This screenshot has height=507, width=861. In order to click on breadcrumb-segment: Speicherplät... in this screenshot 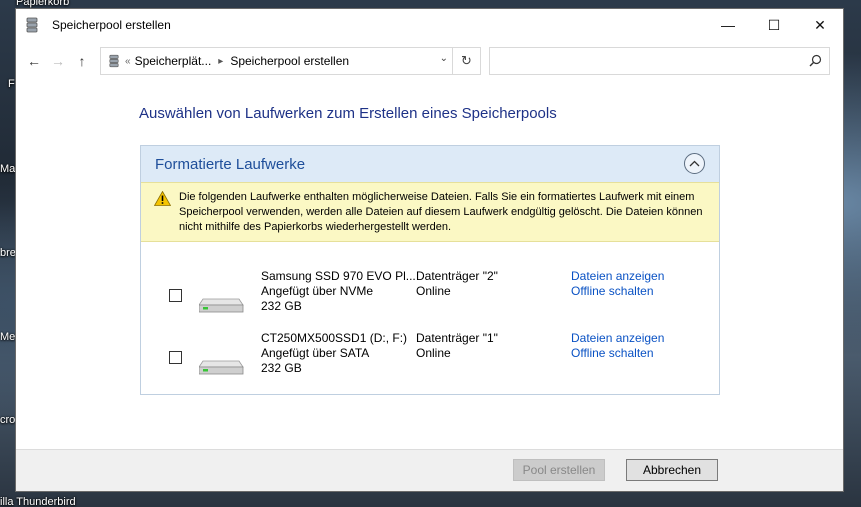, I will do `click(173, 61)`.